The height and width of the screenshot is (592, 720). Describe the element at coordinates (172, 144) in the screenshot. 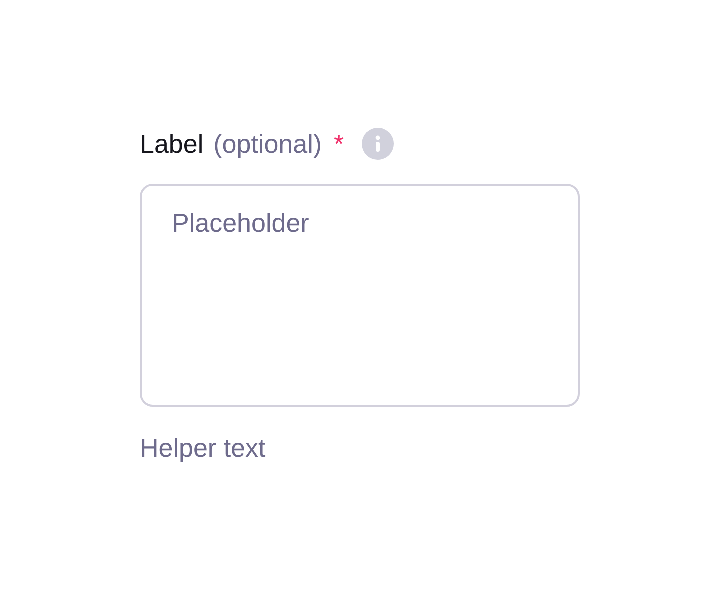

I see `field-label: Label` at that location.